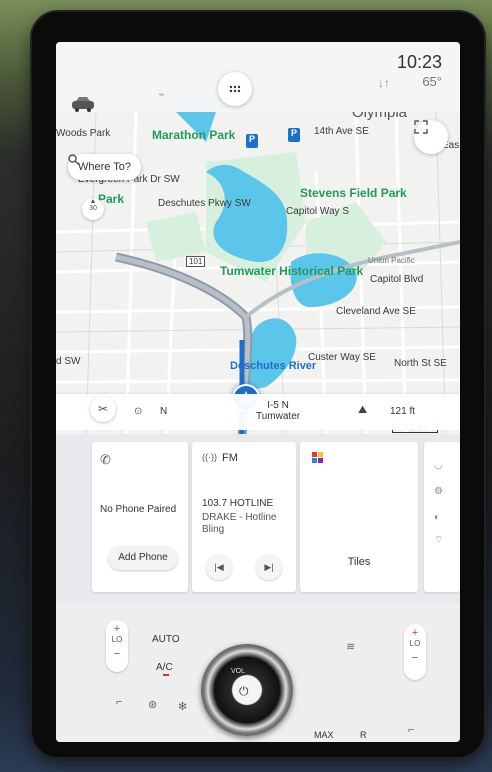 Image resolution: width=492 pixels, height=772 pixels. Describe the element at coordinates (68, 361) in the screenshot. I see `map-label-sw: d SW` at that location.